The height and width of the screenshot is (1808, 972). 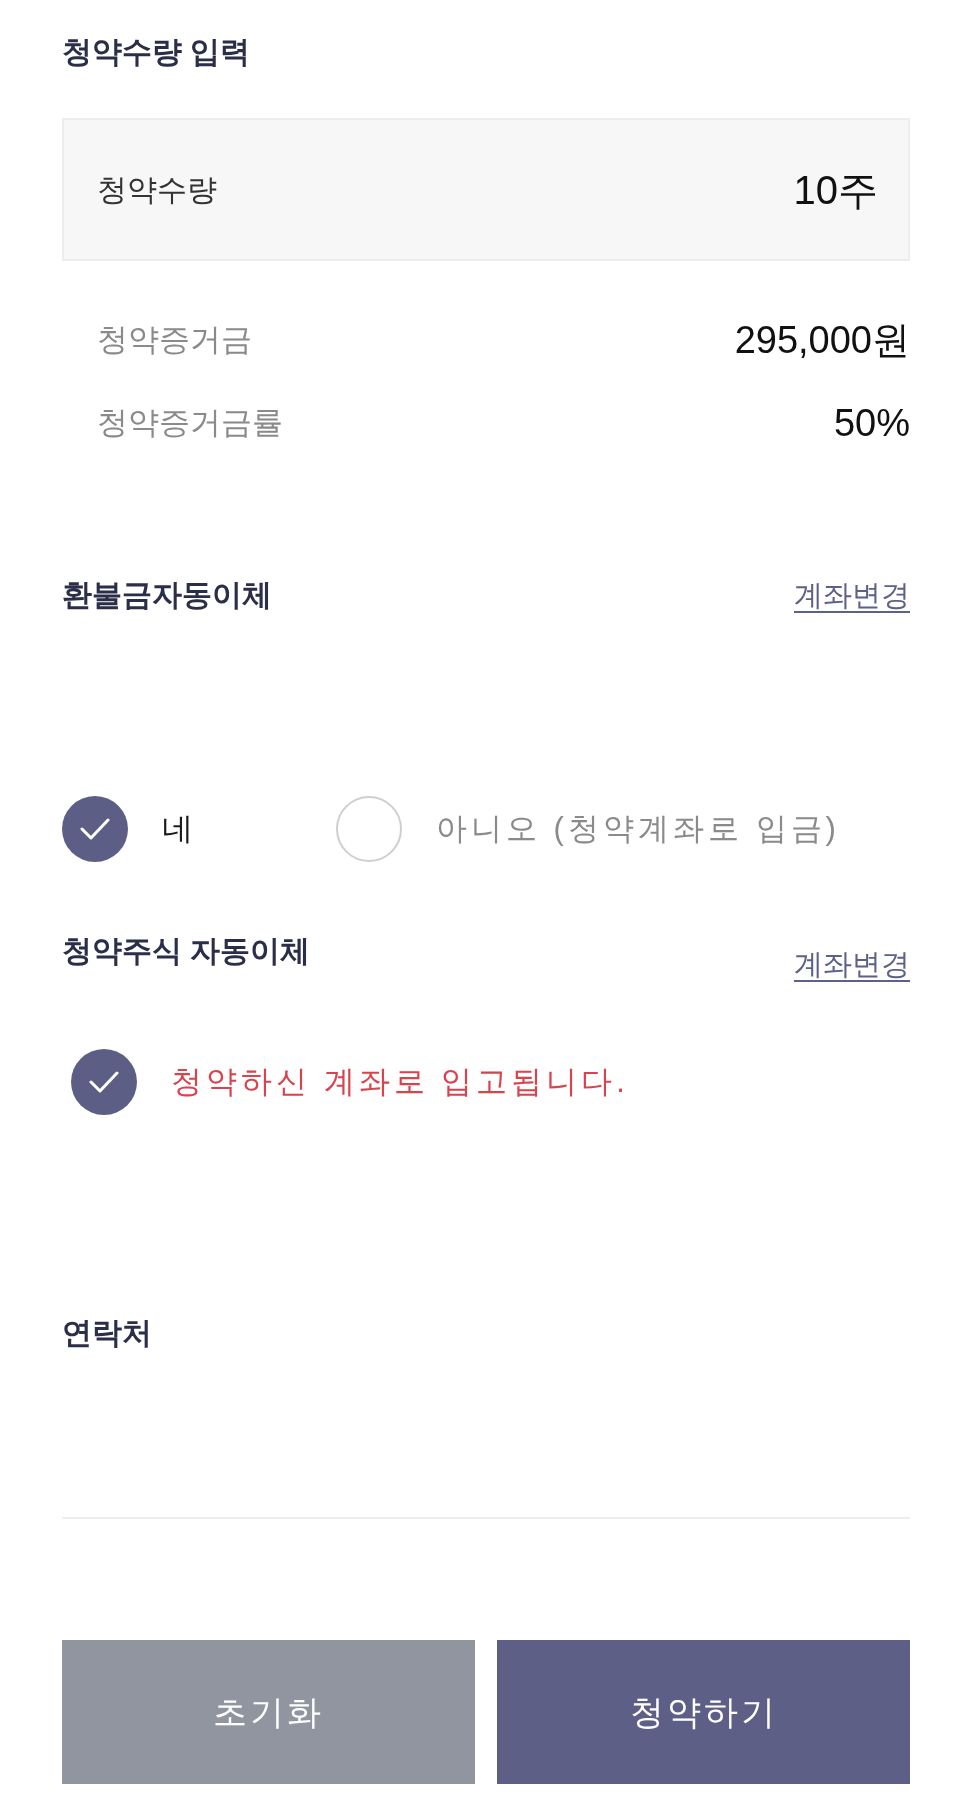 What do you see at coordinates (107, 1333) in the screenshot?
I see `section-title: 연락처` at bounding box center [107, 1333].